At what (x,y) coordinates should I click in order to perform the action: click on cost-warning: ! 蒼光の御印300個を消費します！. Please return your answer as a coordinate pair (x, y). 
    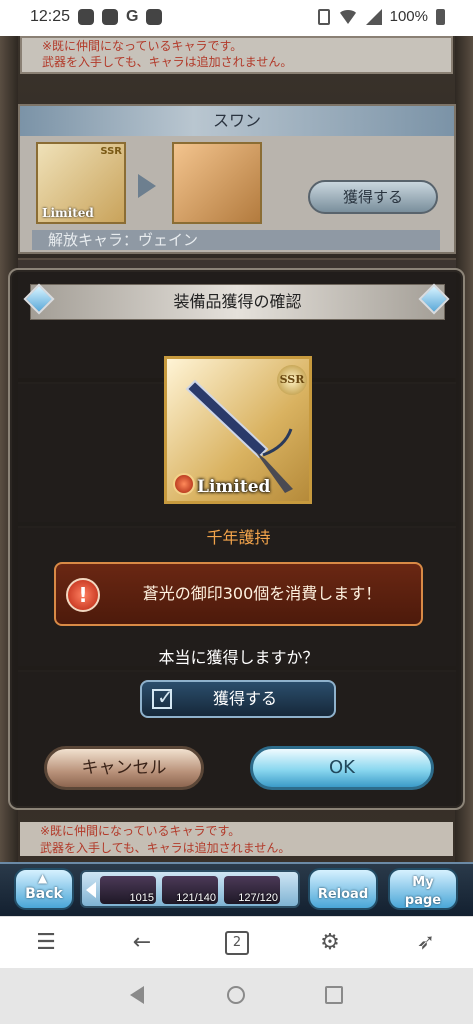
    Looking at the image, I should click on (238, 594).